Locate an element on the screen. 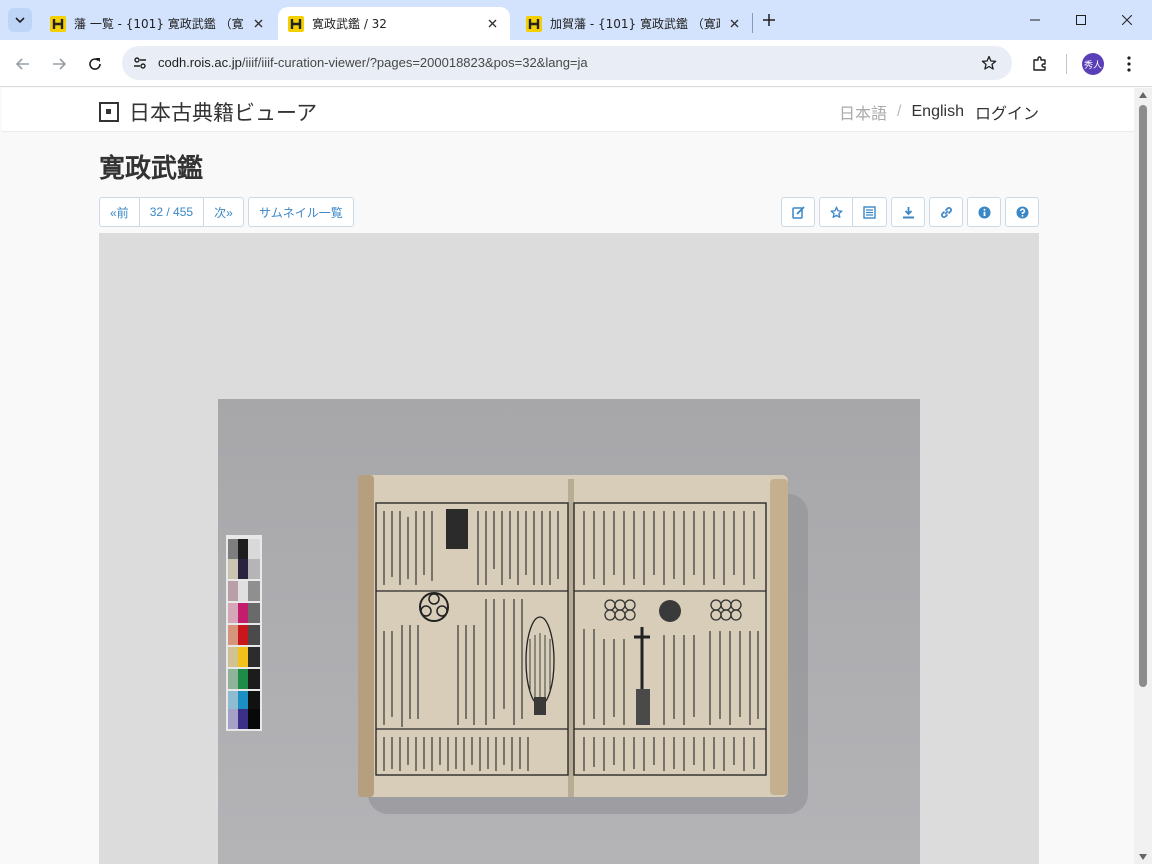  page-navigation: «前 32 / 455 次» is located at coordinates (171, 212).